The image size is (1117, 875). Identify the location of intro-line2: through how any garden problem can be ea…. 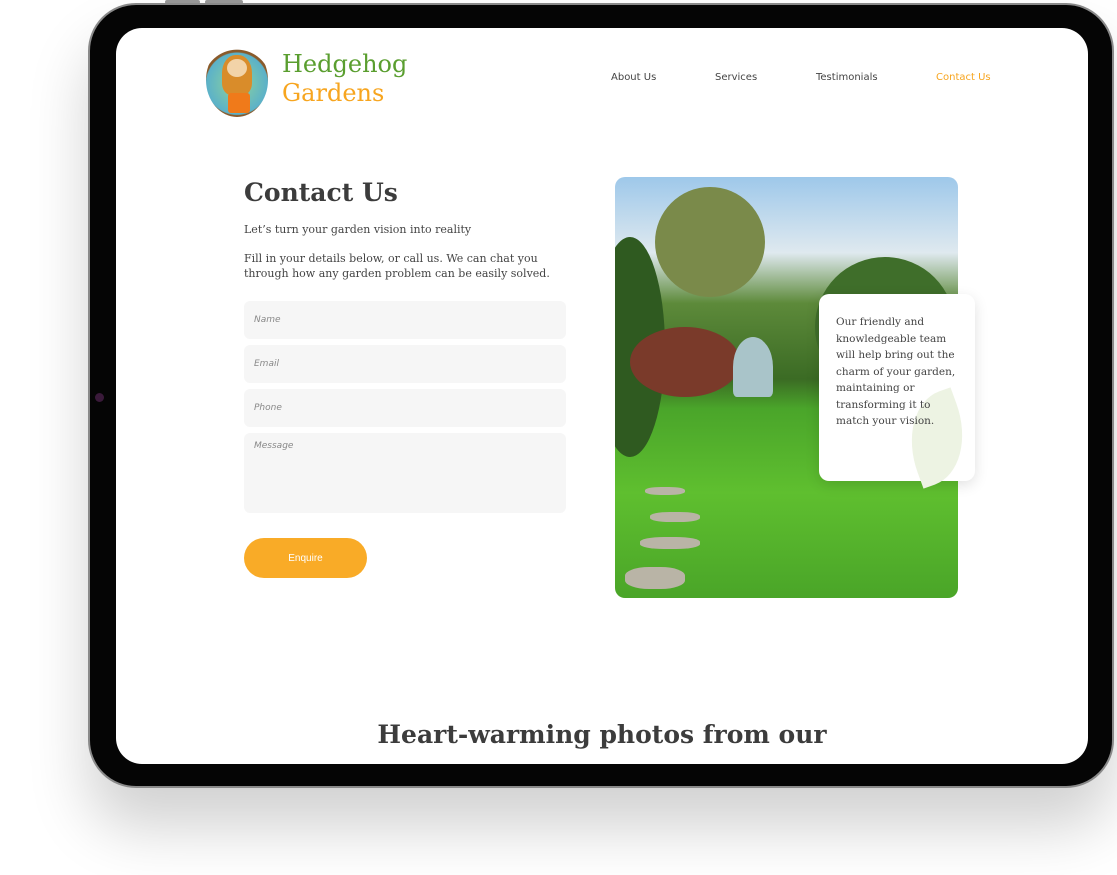
(397, 273).